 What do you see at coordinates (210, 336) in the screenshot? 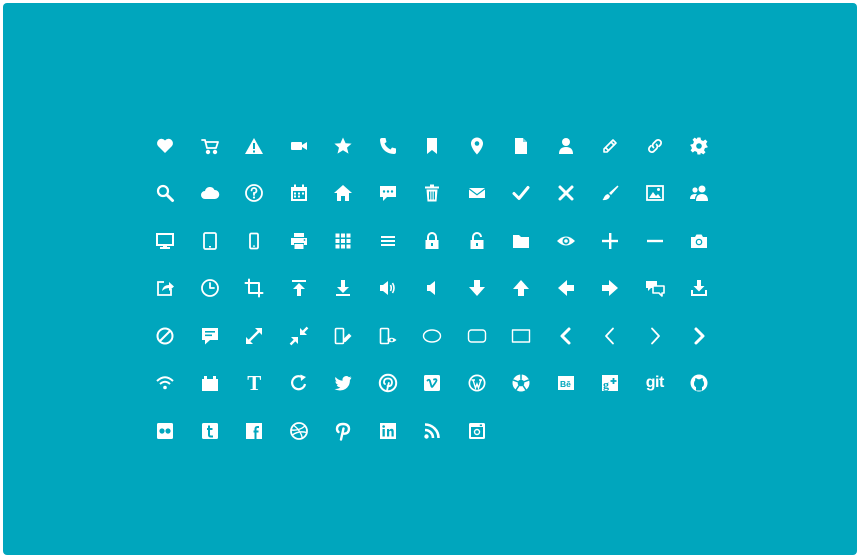
I see `comment-icon` at bounding box center [210, 336].